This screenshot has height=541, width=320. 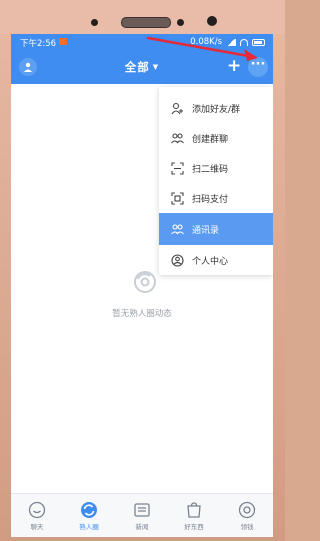 I want to click on menu-item-add-friend: 添加好友/群, so click(x=216, y=108).